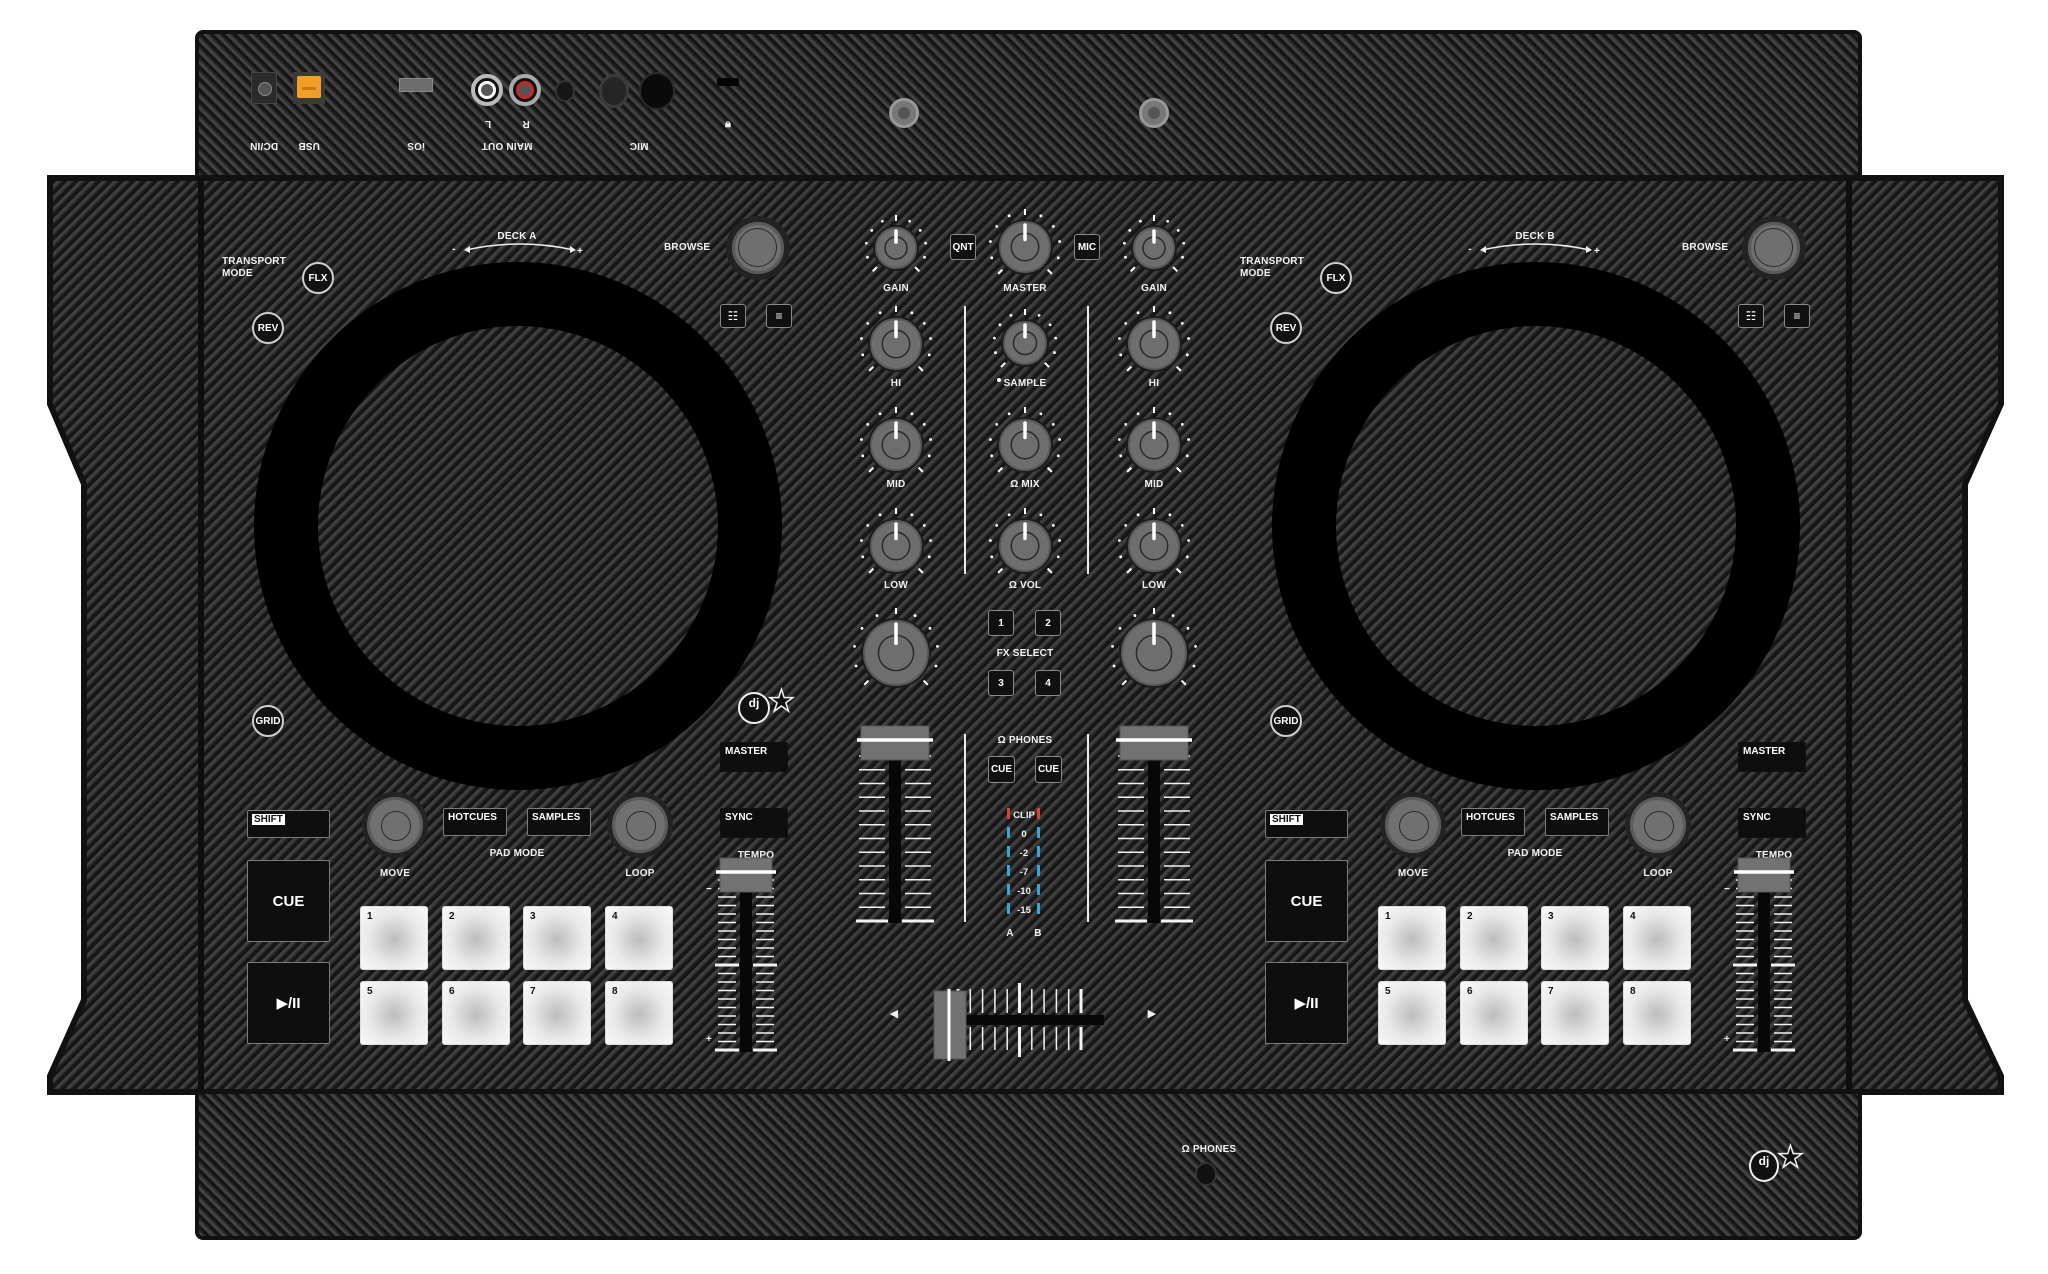 This screenshot has height=1274, width=2048. Describe the element at coordinates (1001, 683) in the screenshot. I see `fx-select-3-button: 3` at that location.